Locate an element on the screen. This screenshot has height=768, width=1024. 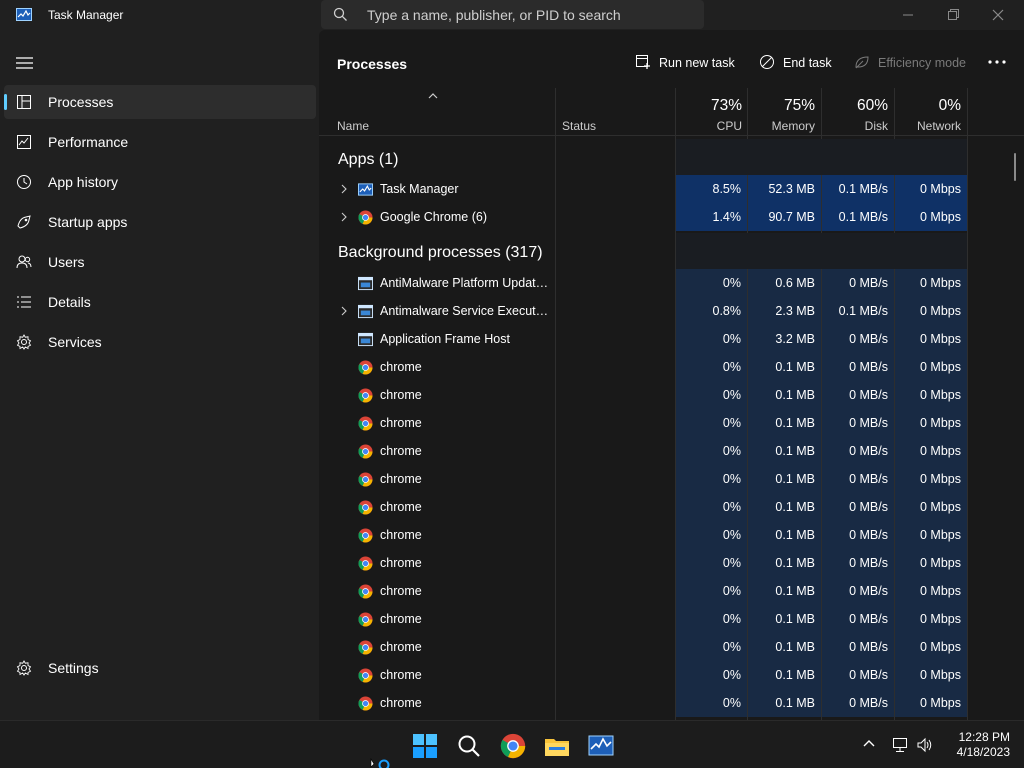
minimize-button is located at coordinates (908, 15).